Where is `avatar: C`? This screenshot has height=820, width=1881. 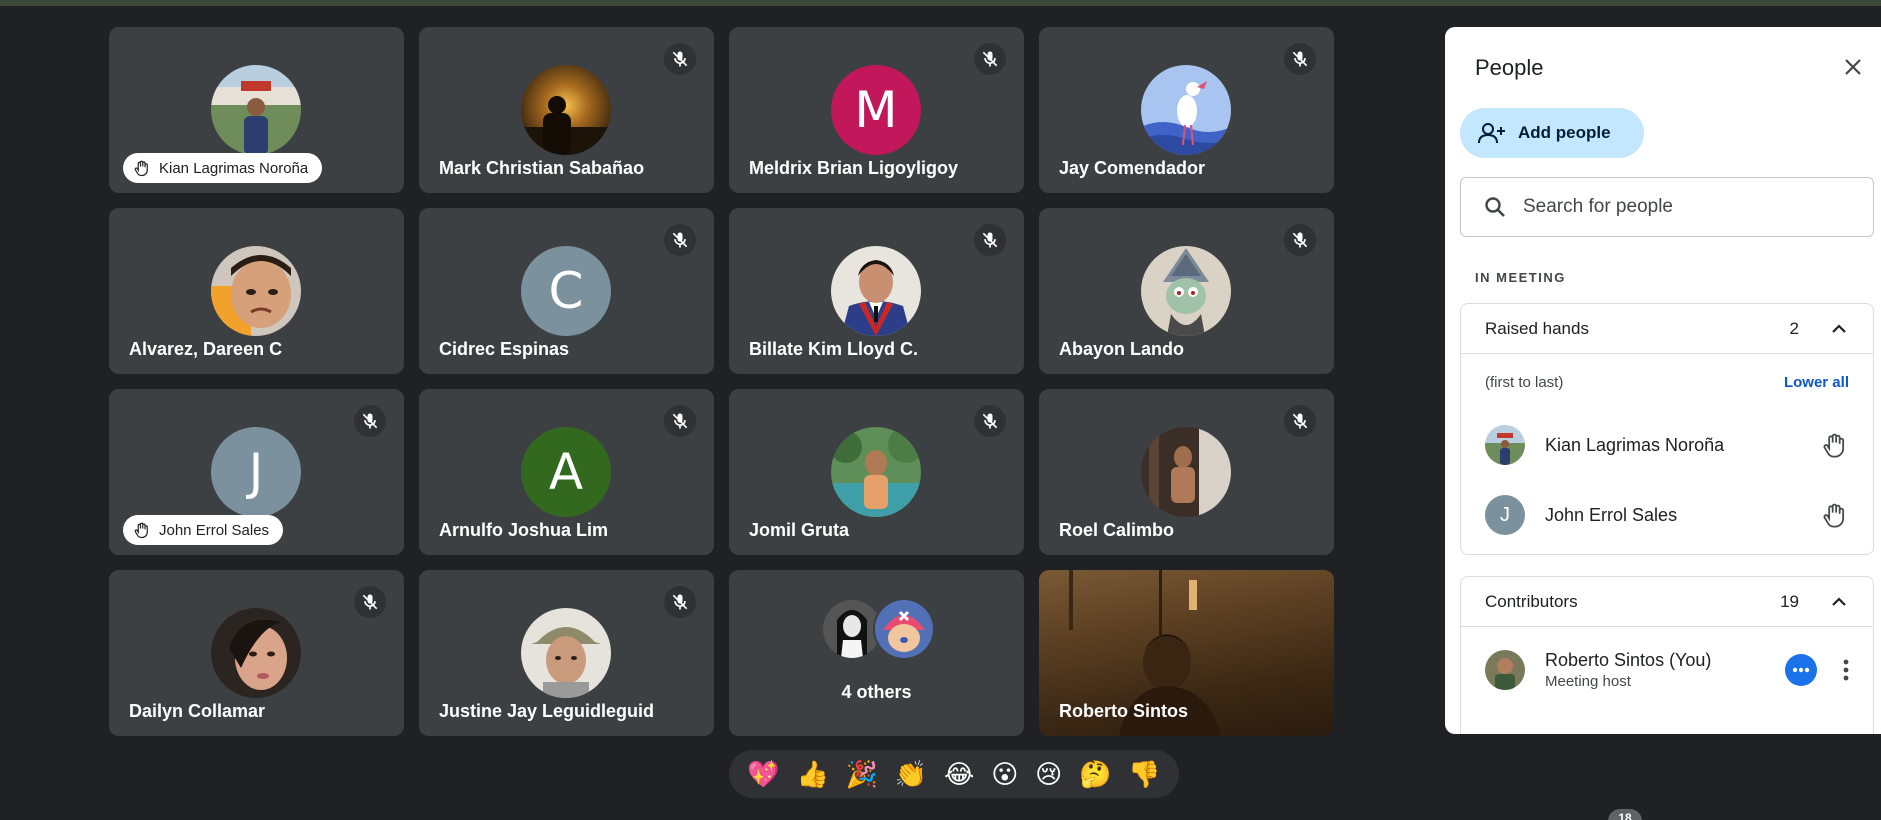
avatar: C is located at coordinates (566, 291).